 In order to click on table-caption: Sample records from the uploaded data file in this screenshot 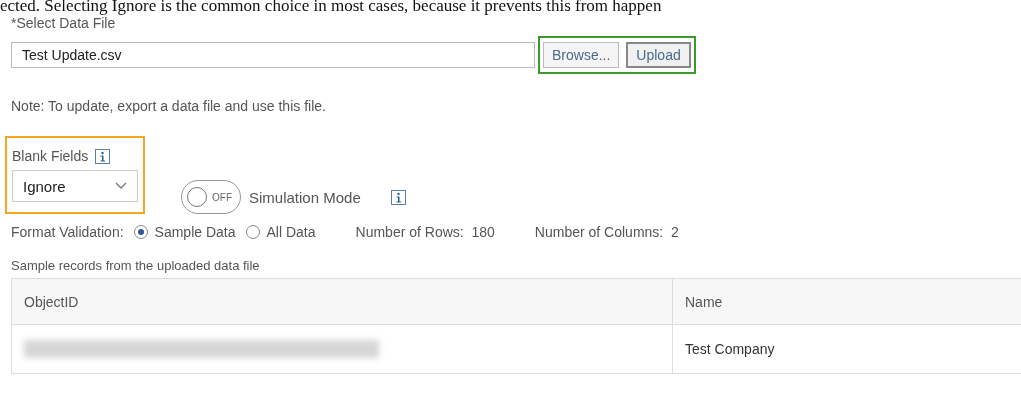, I will do `click(136, 265)`.